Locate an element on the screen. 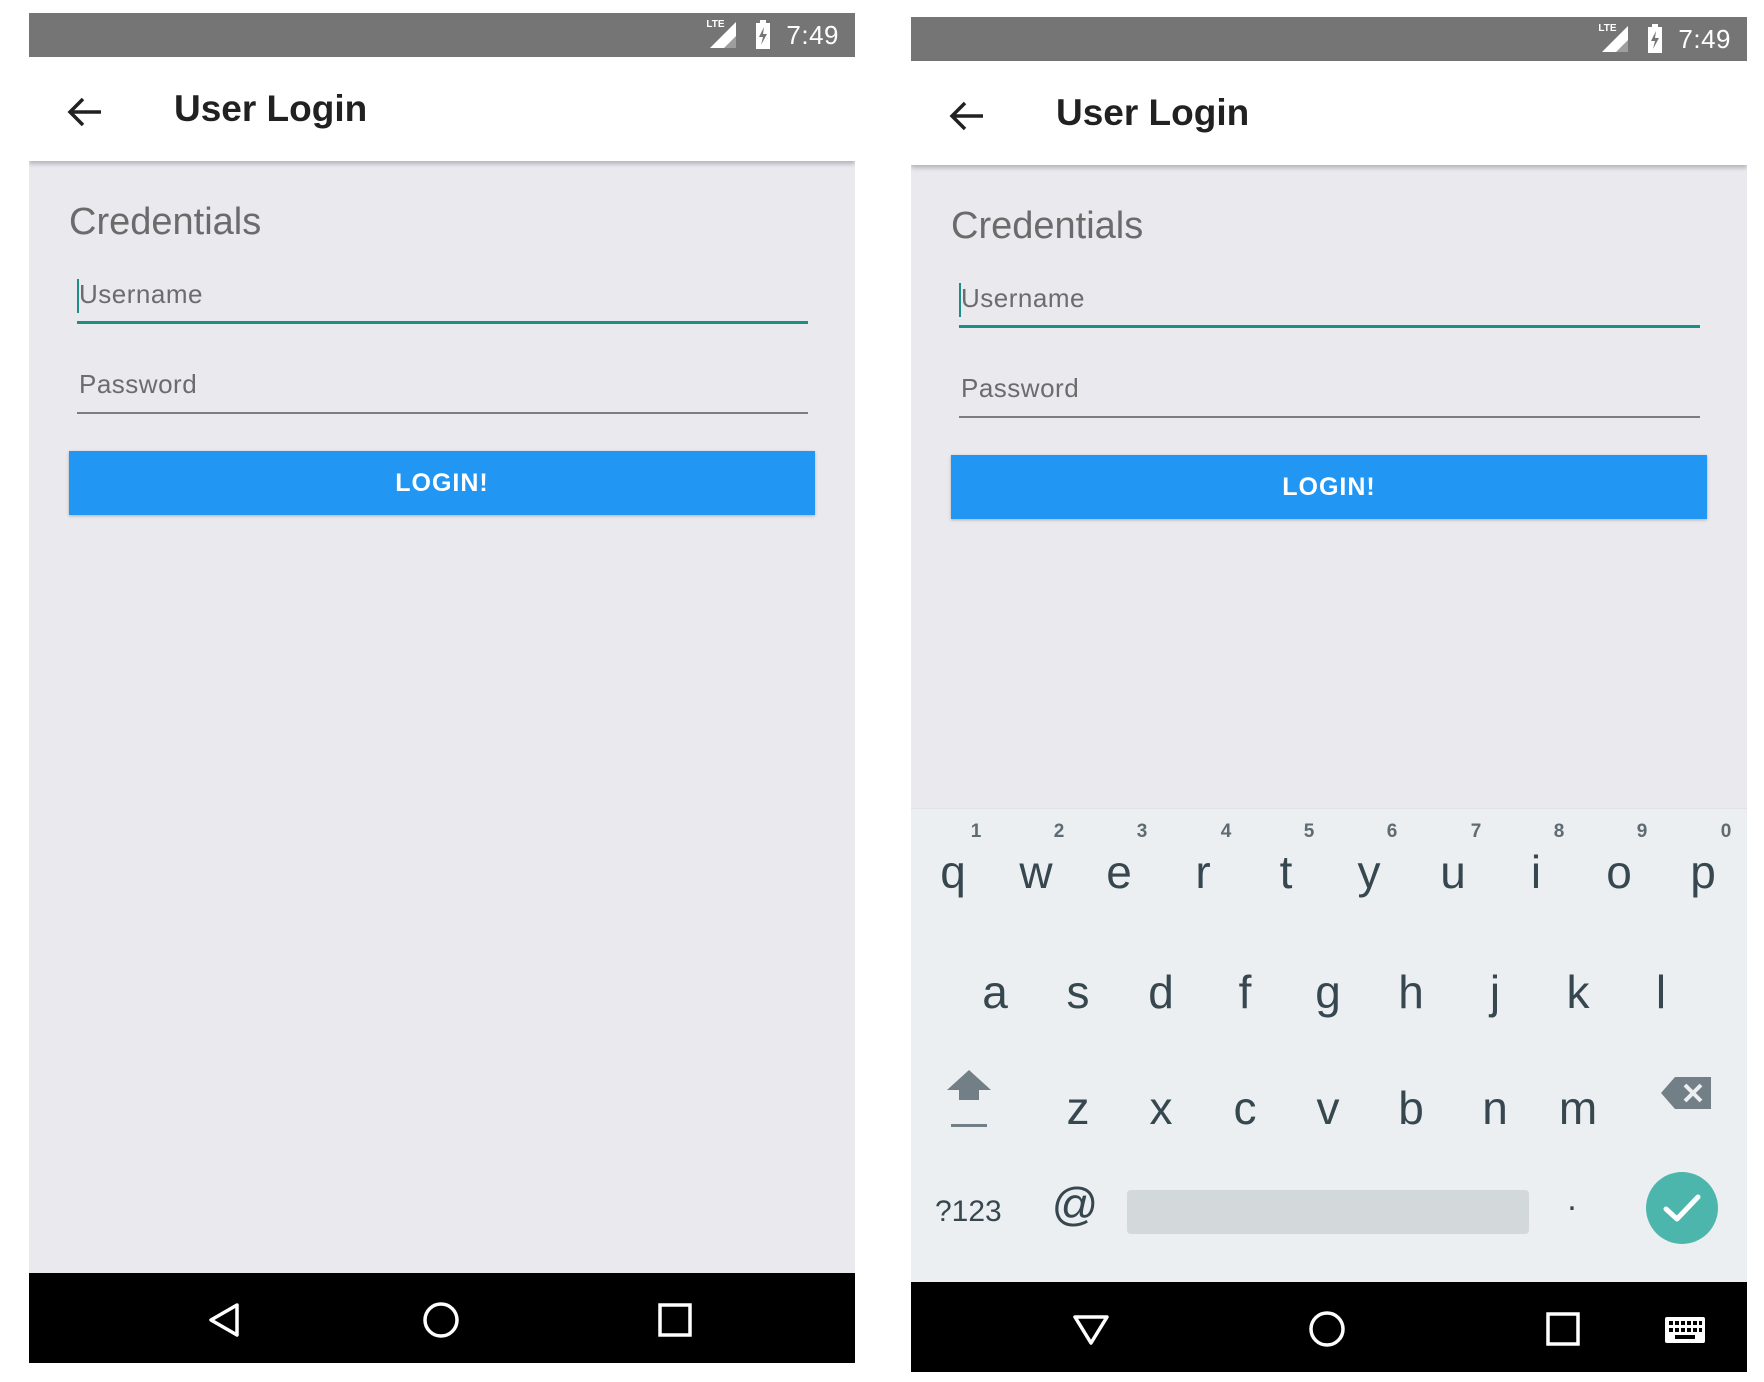 This screenshot has width=1764, height=1382. enter-key is located at coordinates (1682, 1208).